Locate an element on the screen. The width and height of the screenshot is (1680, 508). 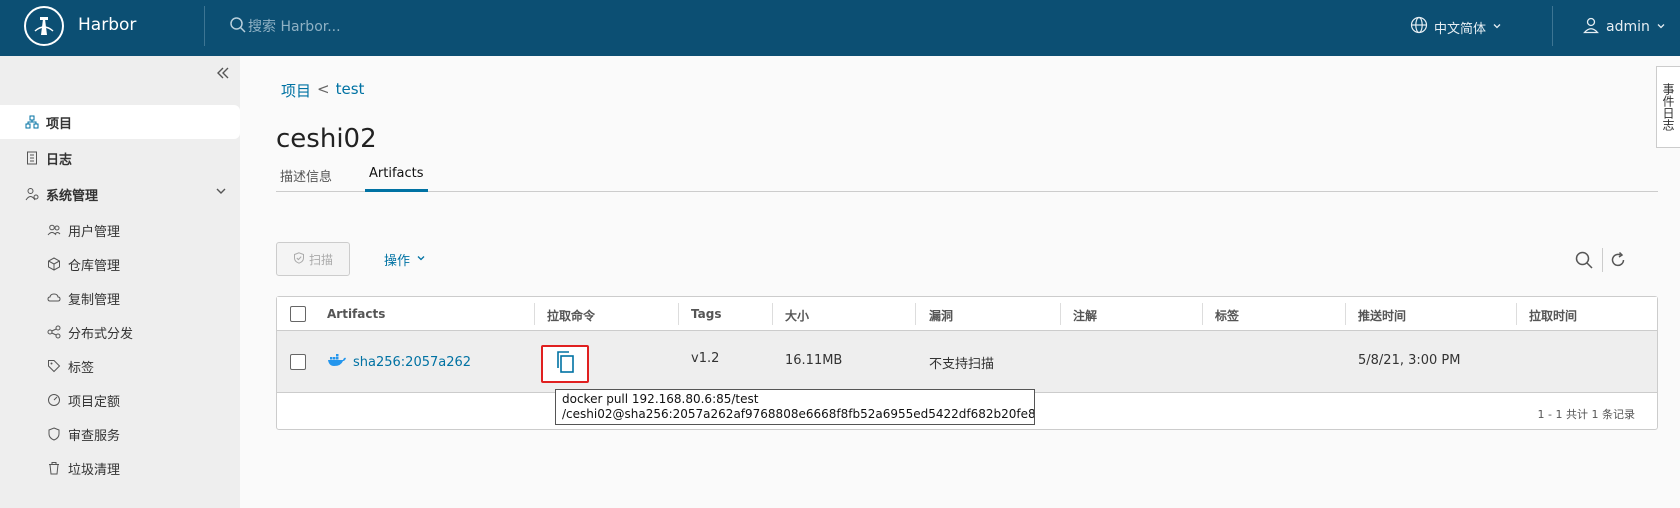
sidebar-item-registries: 仓库管理 is located at coordinates (120, 264).